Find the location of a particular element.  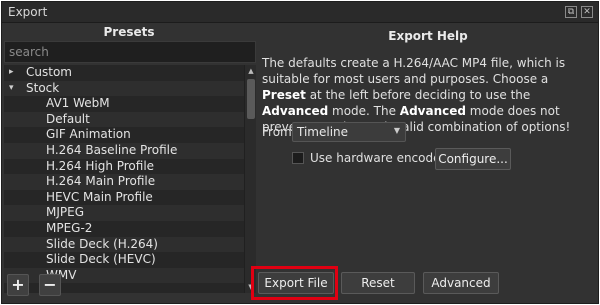

preset-item-label: H.264 High Profile is located at coordinates (100, 165).